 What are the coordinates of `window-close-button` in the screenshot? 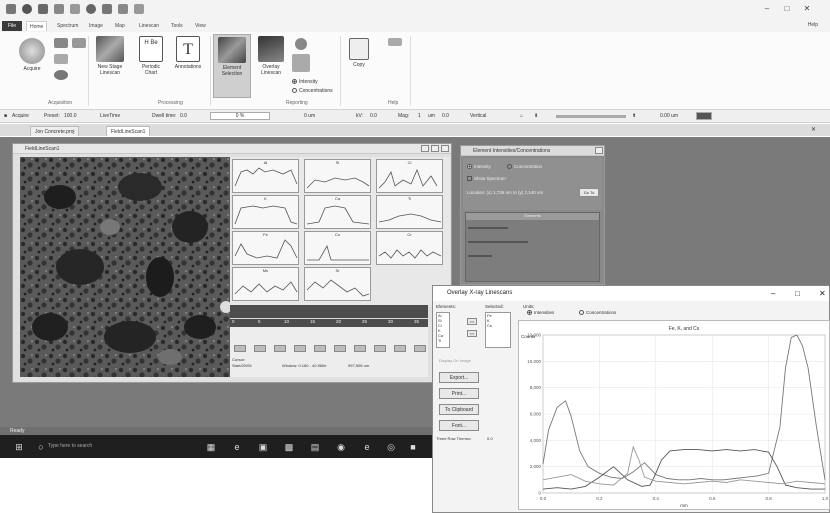 It's located at (445, 148).